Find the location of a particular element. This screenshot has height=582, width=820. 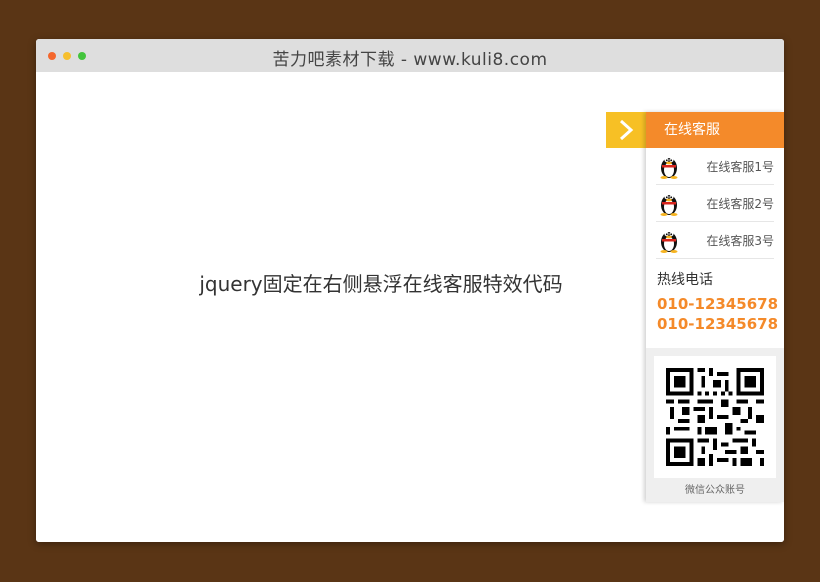

hotline-number-2: 010-12345678 is located at coordinates (718, 324).